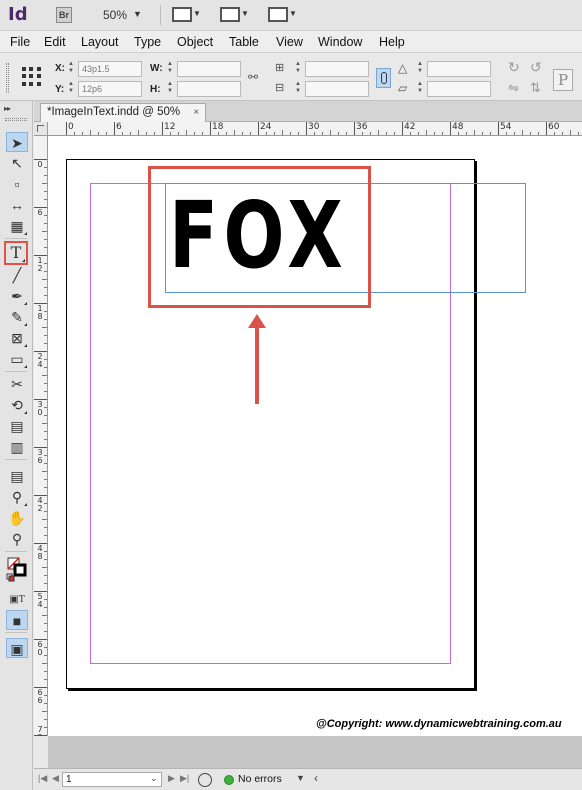 Image resolution: width=582 pixels, height=790 pixels. What do you see at coordinates (17, 338) in the screenshot?
I see `rectangle-frame-tool-icon: ⊠` at bounding box center [17, 338].